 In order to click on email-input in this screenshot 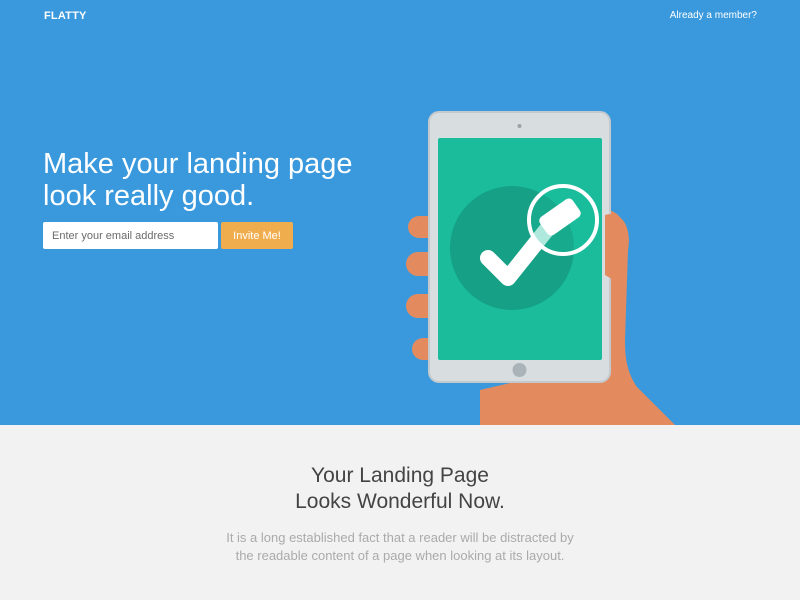, I will do `click(130, 235)`.